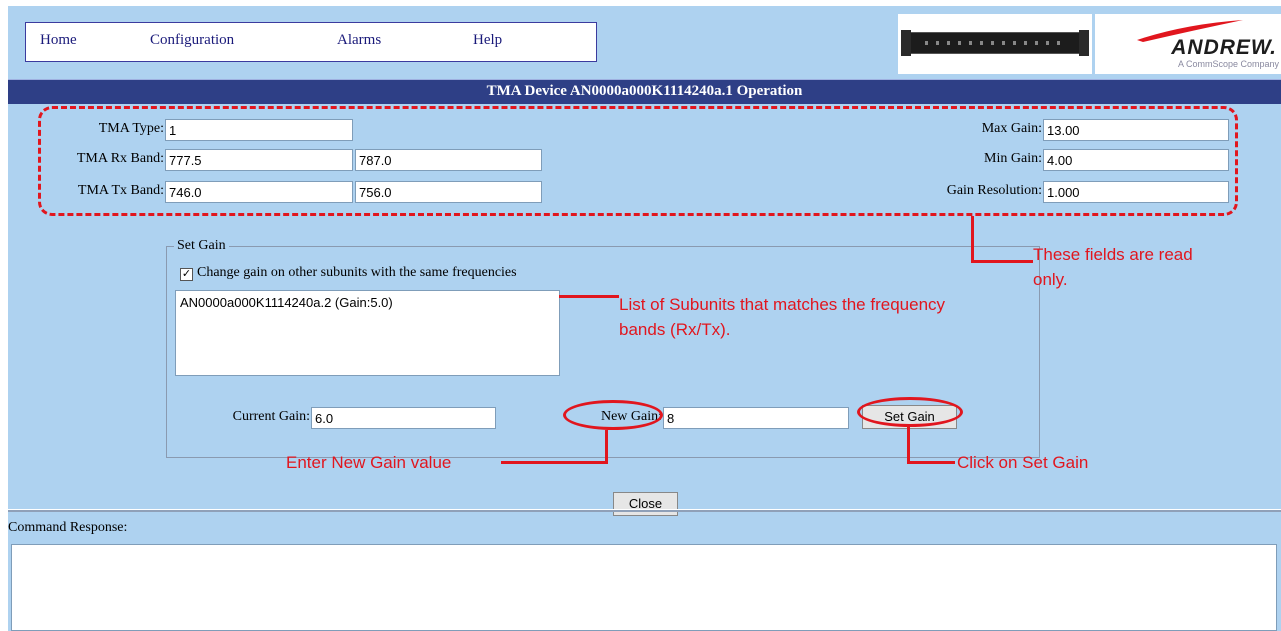 Image resolution: width=1281 pixels, height=631 pixels. What do you see at coordinates (192, 40) in the screenshot?
I see `nav-configuration-link: Configuration` at bounding box center [192, 40].